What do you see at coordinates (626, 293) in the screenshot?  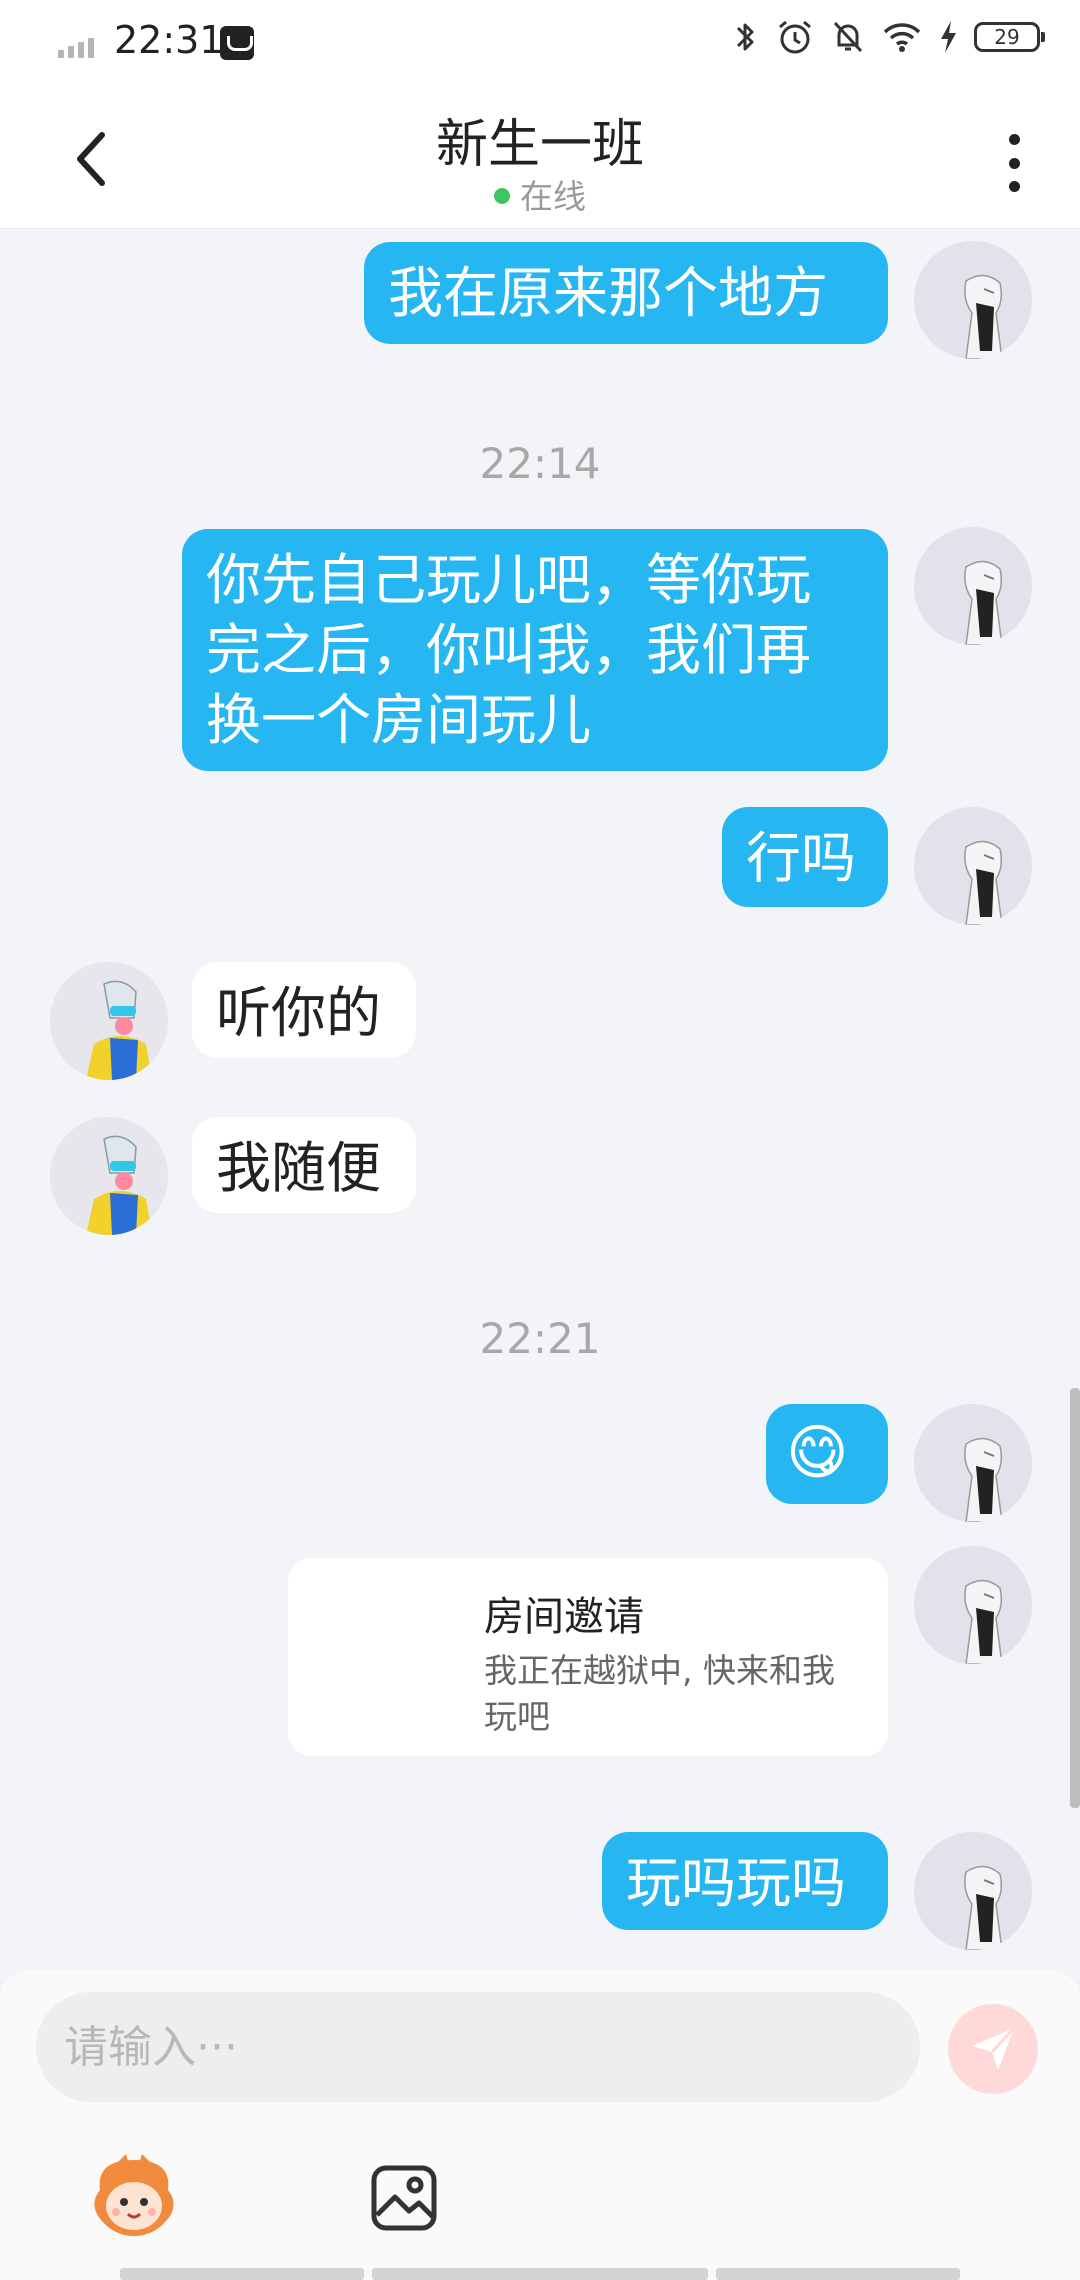 I see `message-bubble: 我在原来那个地方` at bounding box center [626, 293].